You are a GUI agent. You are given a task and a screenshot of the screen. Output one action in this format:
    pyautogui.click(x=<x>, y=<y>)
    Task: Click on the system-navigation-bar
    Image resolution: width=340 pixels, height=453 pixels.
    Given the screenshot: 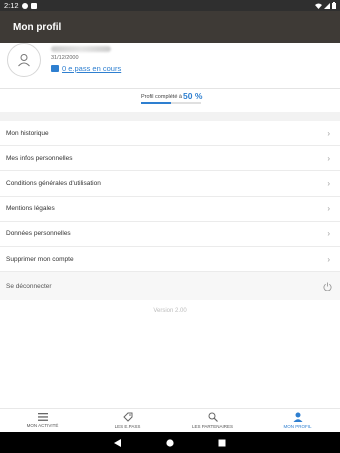 What is the action you would take?
    pyautogui.click(x=170, y=442)
    